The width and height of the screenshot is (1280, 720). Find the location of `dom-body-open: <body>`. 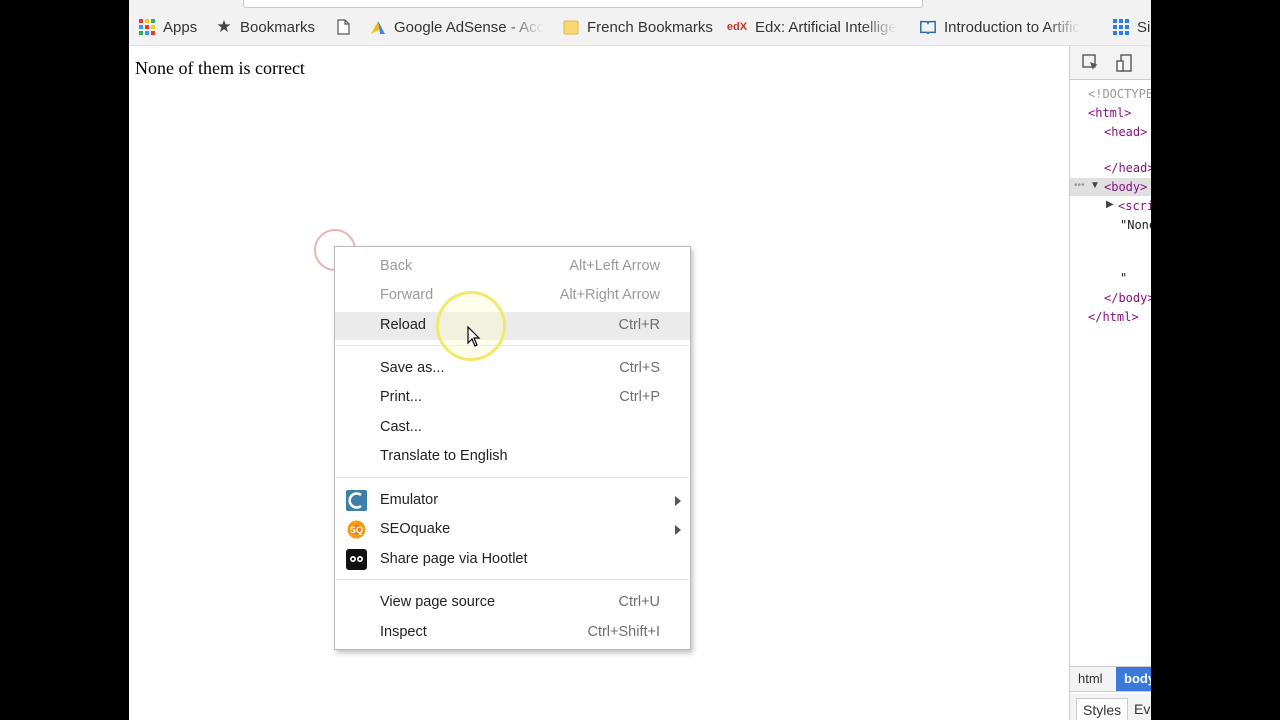

dom-body-open: <body> is located at coordinates (1125, 187).